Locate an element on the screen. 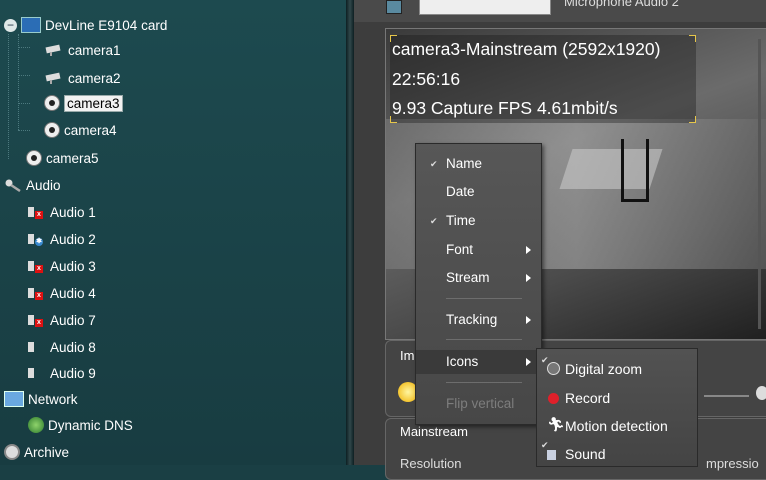 This screenshot has height=480, width=766. osd-stats: 9.93 Capture FPS 4.61mbit/s is located at coordinates (505, 108).